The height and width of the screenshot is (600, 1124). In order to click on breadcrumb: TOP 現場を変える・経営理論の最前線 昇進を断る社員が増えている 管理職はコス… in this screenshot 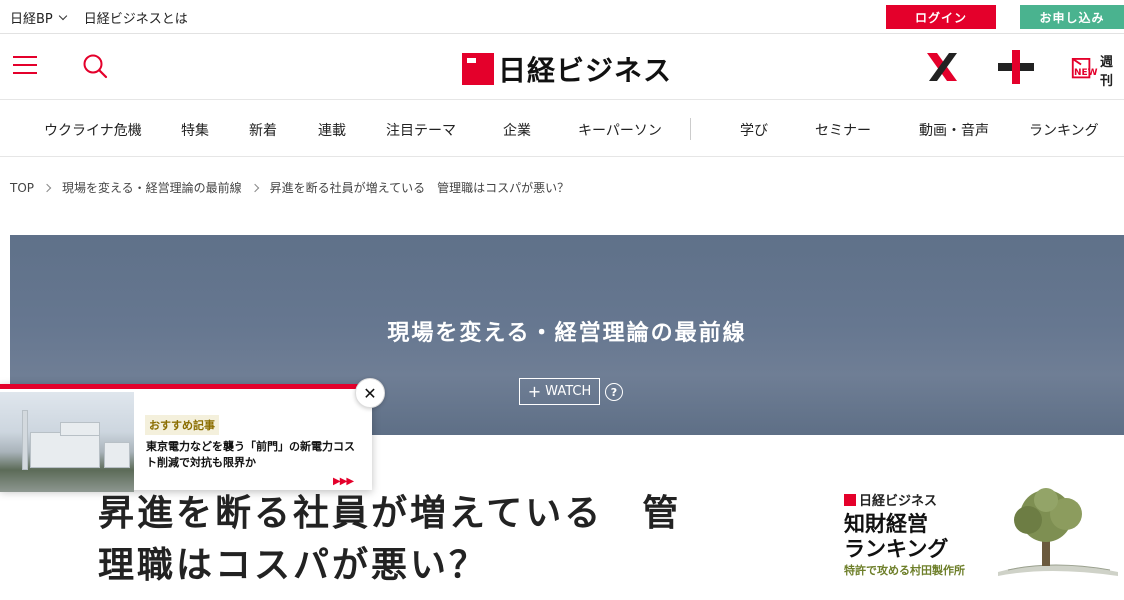, I will do `click(289, 187)`.